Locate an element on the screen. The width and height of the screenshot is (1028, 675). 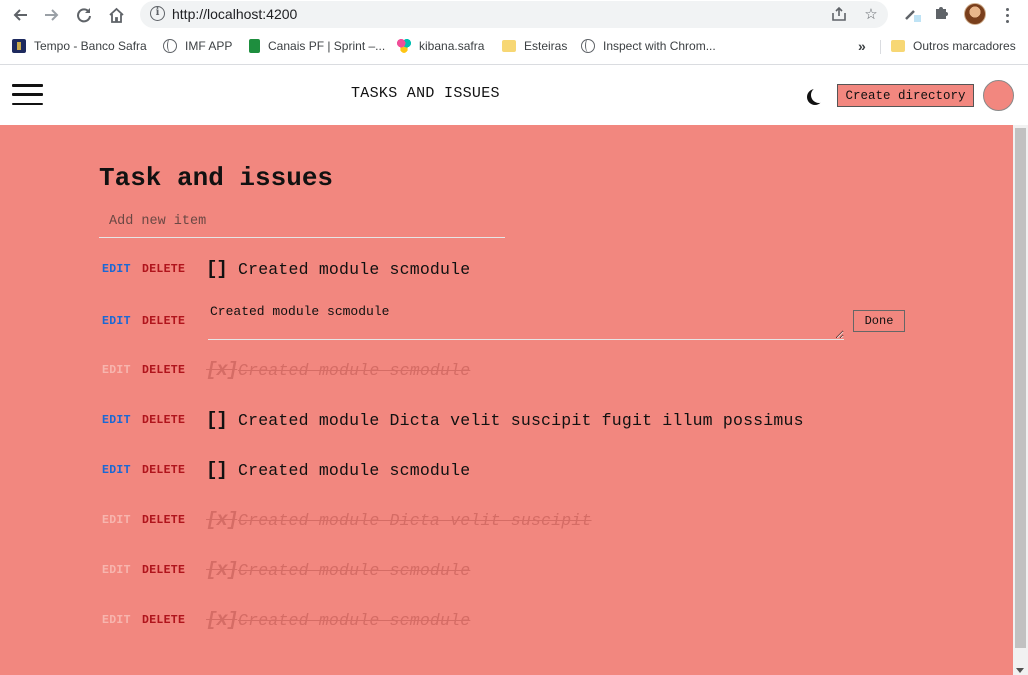
more-bookmarks-glyph: » is located at coordinates (862, 46).